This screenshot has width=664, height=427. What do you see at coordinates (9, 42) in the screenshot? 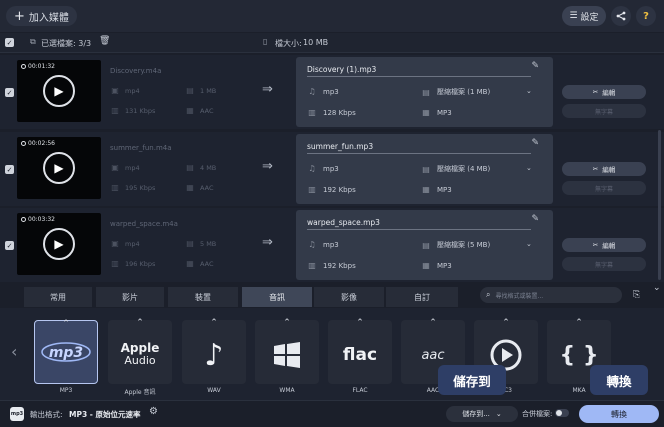
I see `select-all-checkbox: ✓` at bounding box center [9, 42].